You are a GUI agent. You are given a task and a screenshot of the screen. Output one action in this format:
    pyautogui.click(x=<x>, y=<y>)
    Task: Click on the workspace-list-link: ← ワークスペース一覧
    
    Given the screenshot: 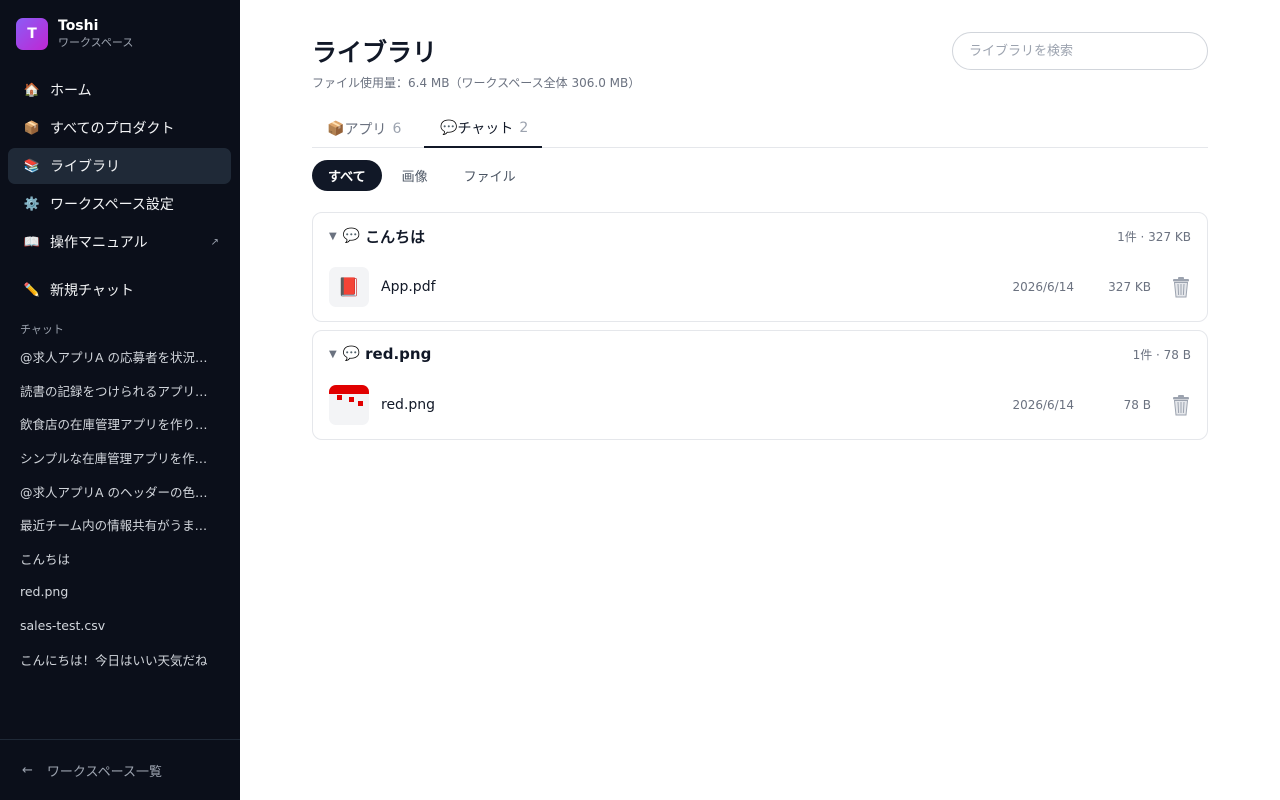 What is the action you would take?
    pyautogui.click(x=120, y=769)
    